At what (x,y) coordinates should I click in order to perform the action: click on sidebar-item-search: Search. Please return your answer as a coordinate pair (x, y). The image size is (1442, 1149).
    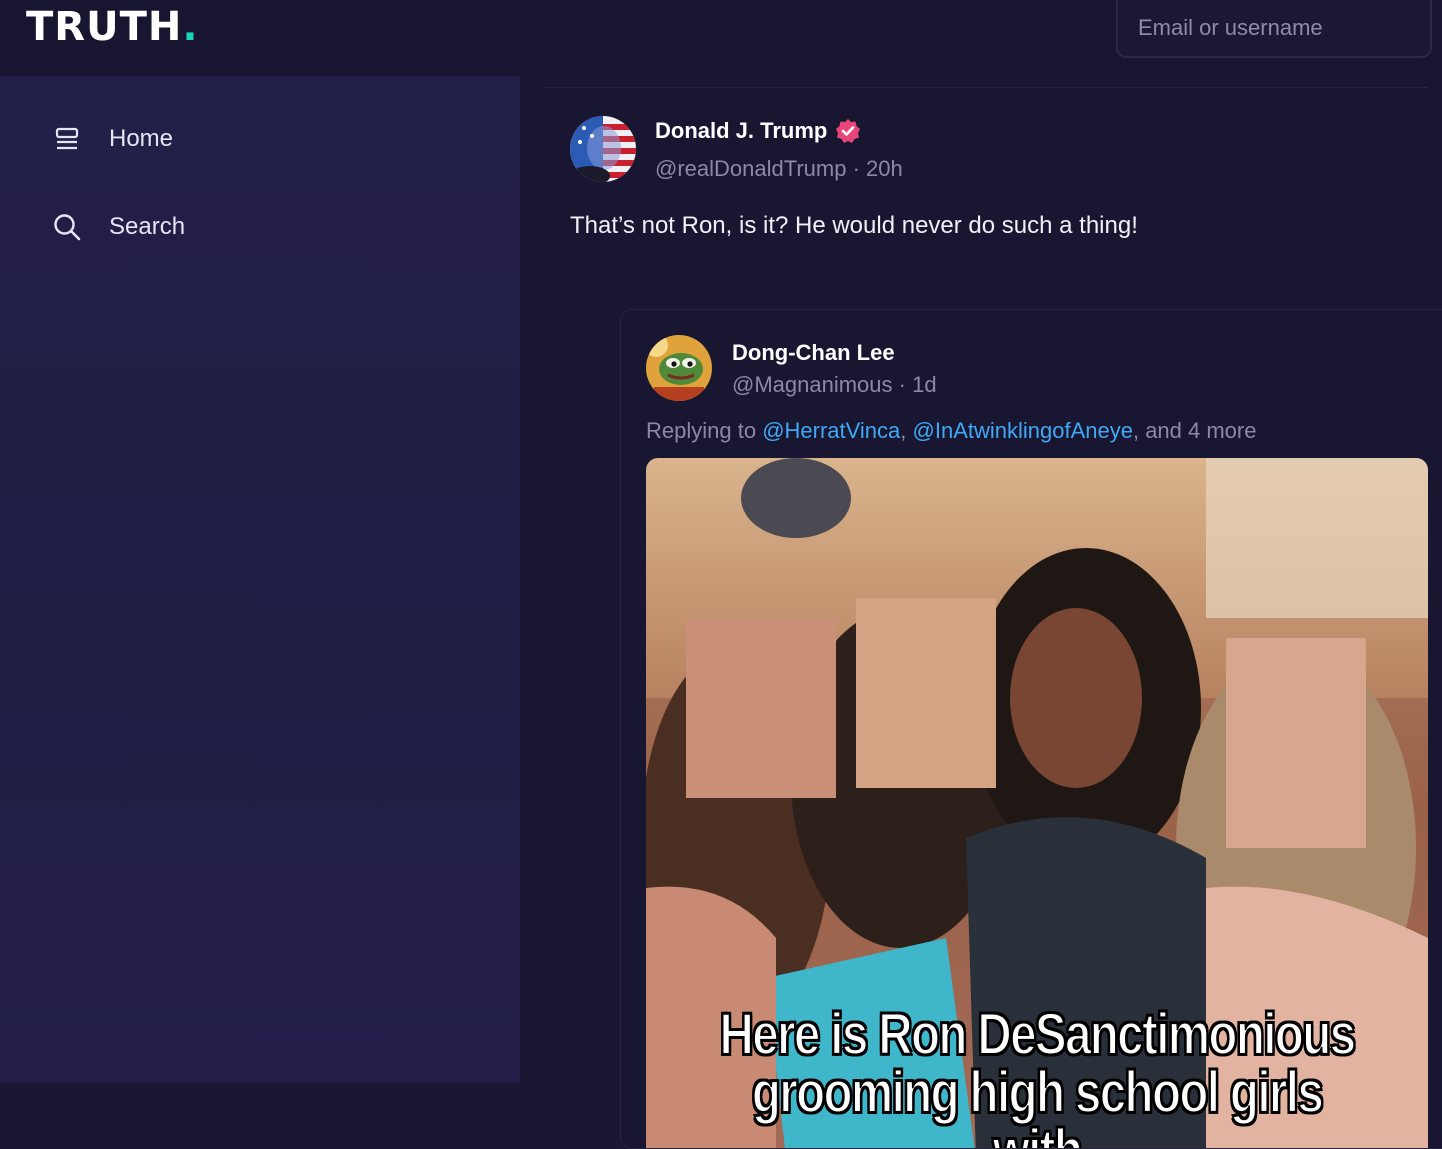
    Looking at the image, I should click on (118, 227).